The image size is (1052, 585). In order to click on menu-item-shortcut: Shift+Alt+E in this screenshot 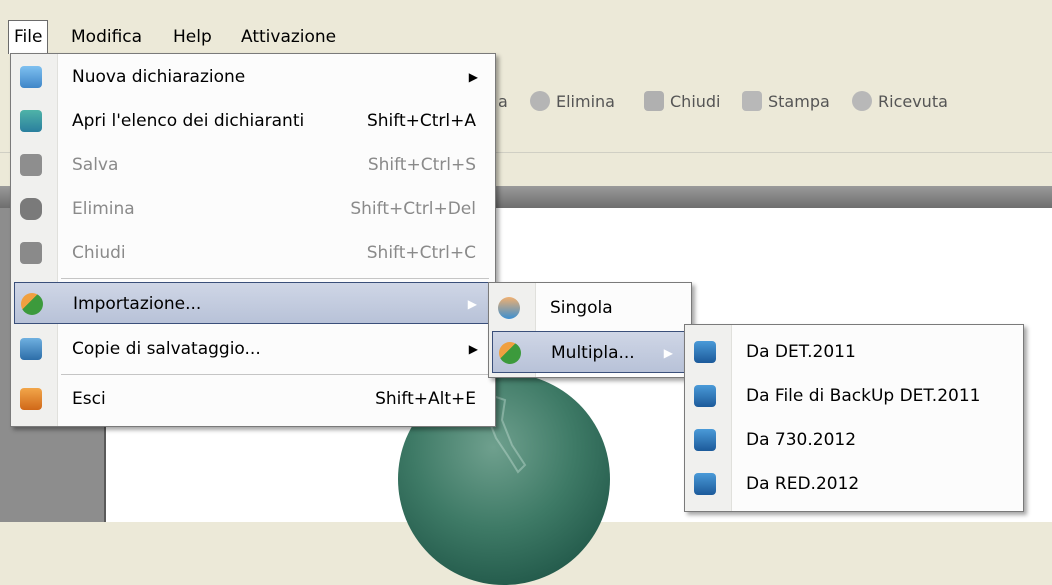, I will do `click(425, 399)`.